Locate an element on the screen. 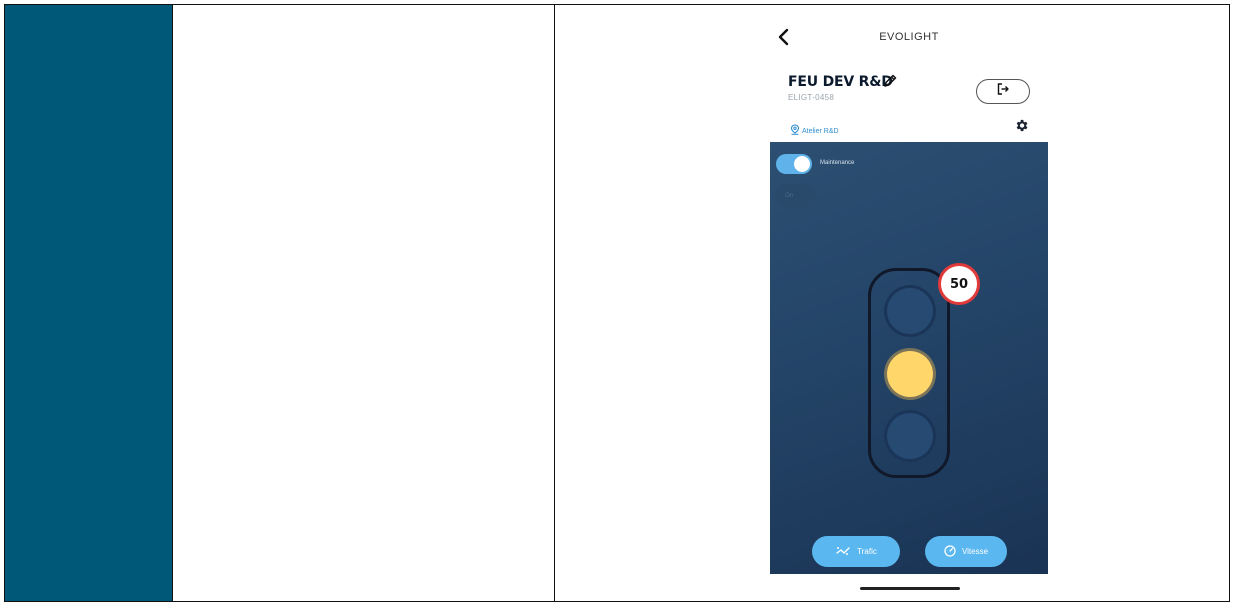 This screenshot has height=606, width=1234. vitesse-label: Vitesse is located at coordinates (975, 551).